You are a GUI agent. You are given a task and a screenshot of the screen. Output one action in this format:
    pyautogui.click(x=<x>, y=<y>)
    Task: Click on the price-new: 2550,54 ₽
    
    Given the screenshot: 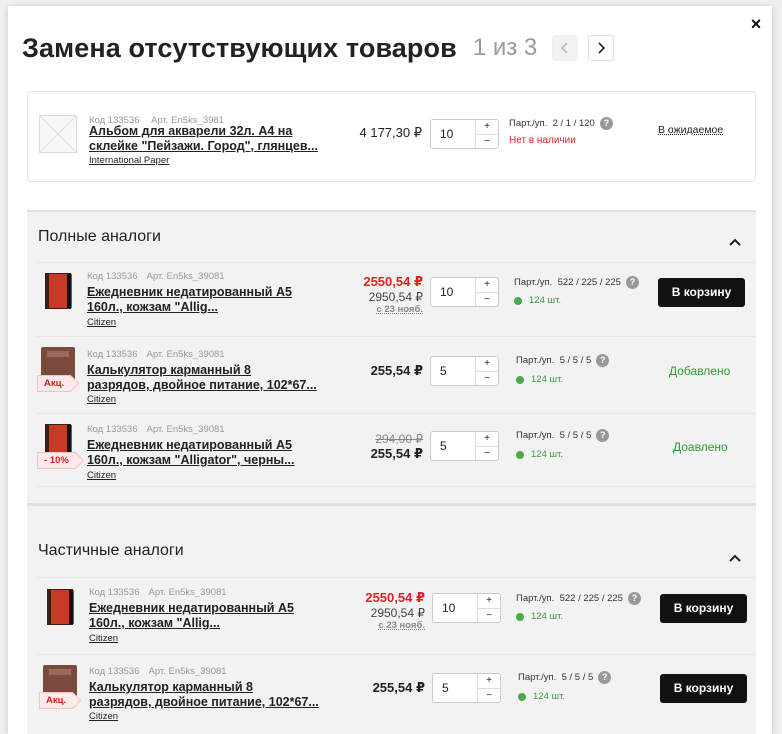 What is the action you would take?
    pyautogui.click(x=393, y=281)
    